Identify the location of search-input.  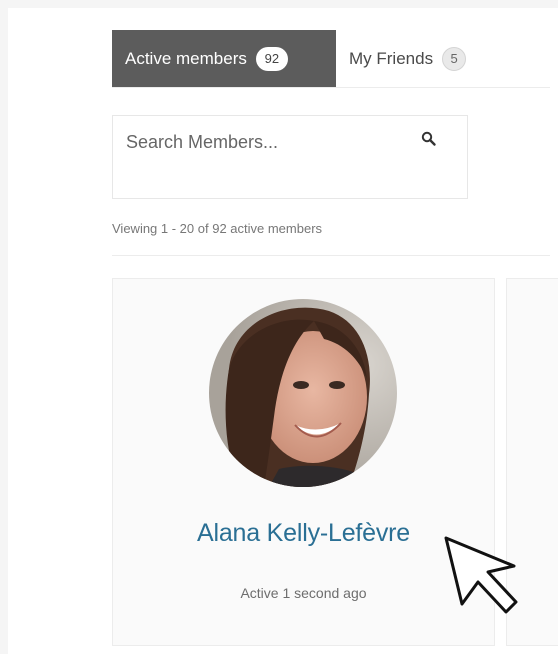
(261, 142).